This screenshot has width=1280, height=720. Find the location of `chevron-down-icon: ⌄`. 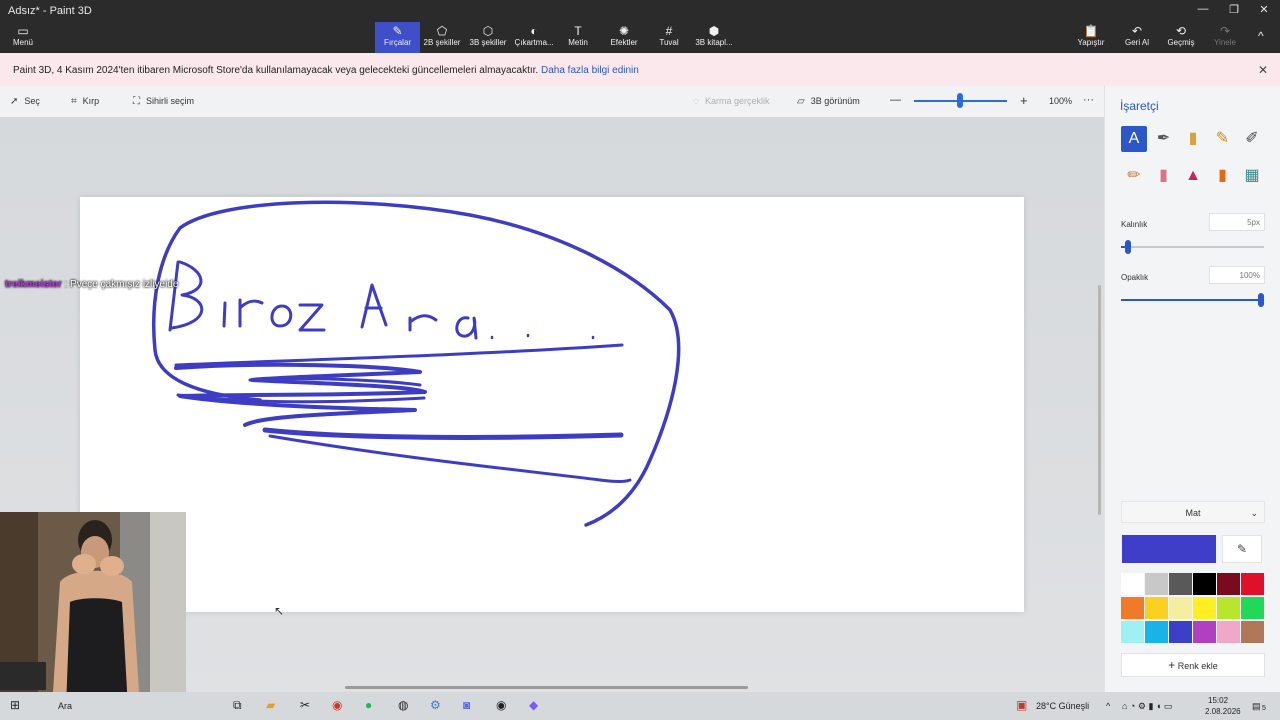

chevron-down-icon: ⌄ is located at coordinates (1254, 513).